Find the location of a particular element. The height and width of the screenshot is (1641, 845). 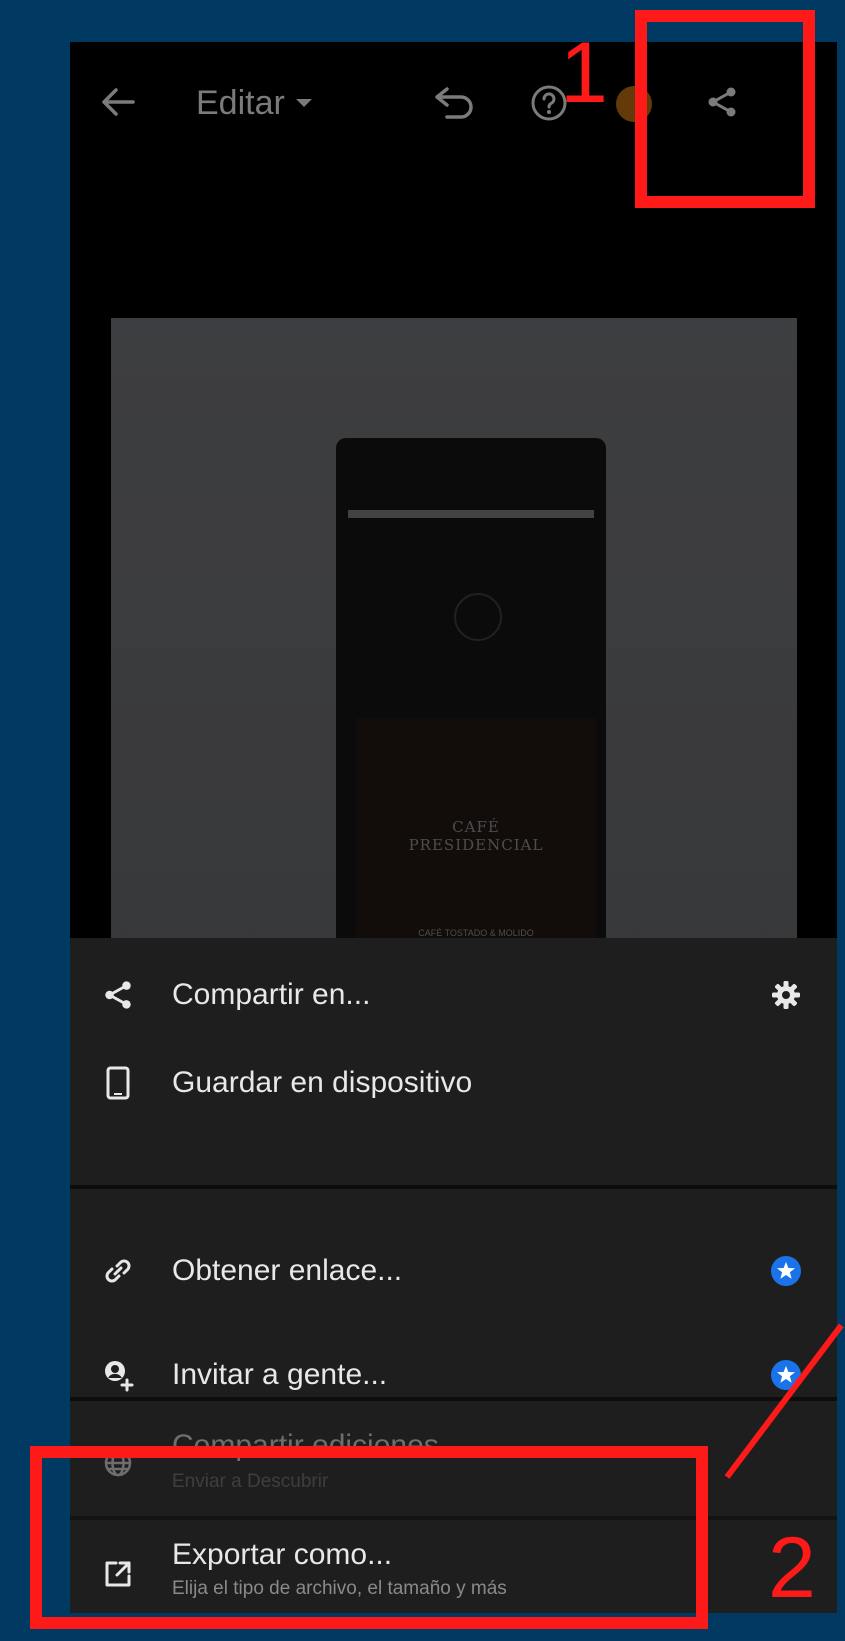

save-to-device-label: Guardar en dispositivo is located at coordinates (322, 1082).